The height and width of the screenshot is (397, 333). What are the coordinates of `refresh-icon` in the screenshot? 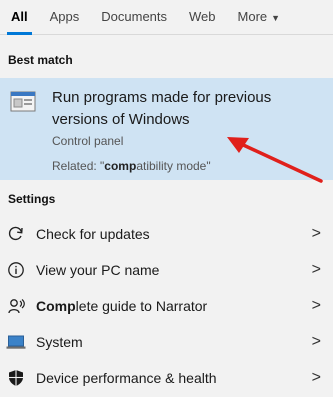 It's located at (16, 234).